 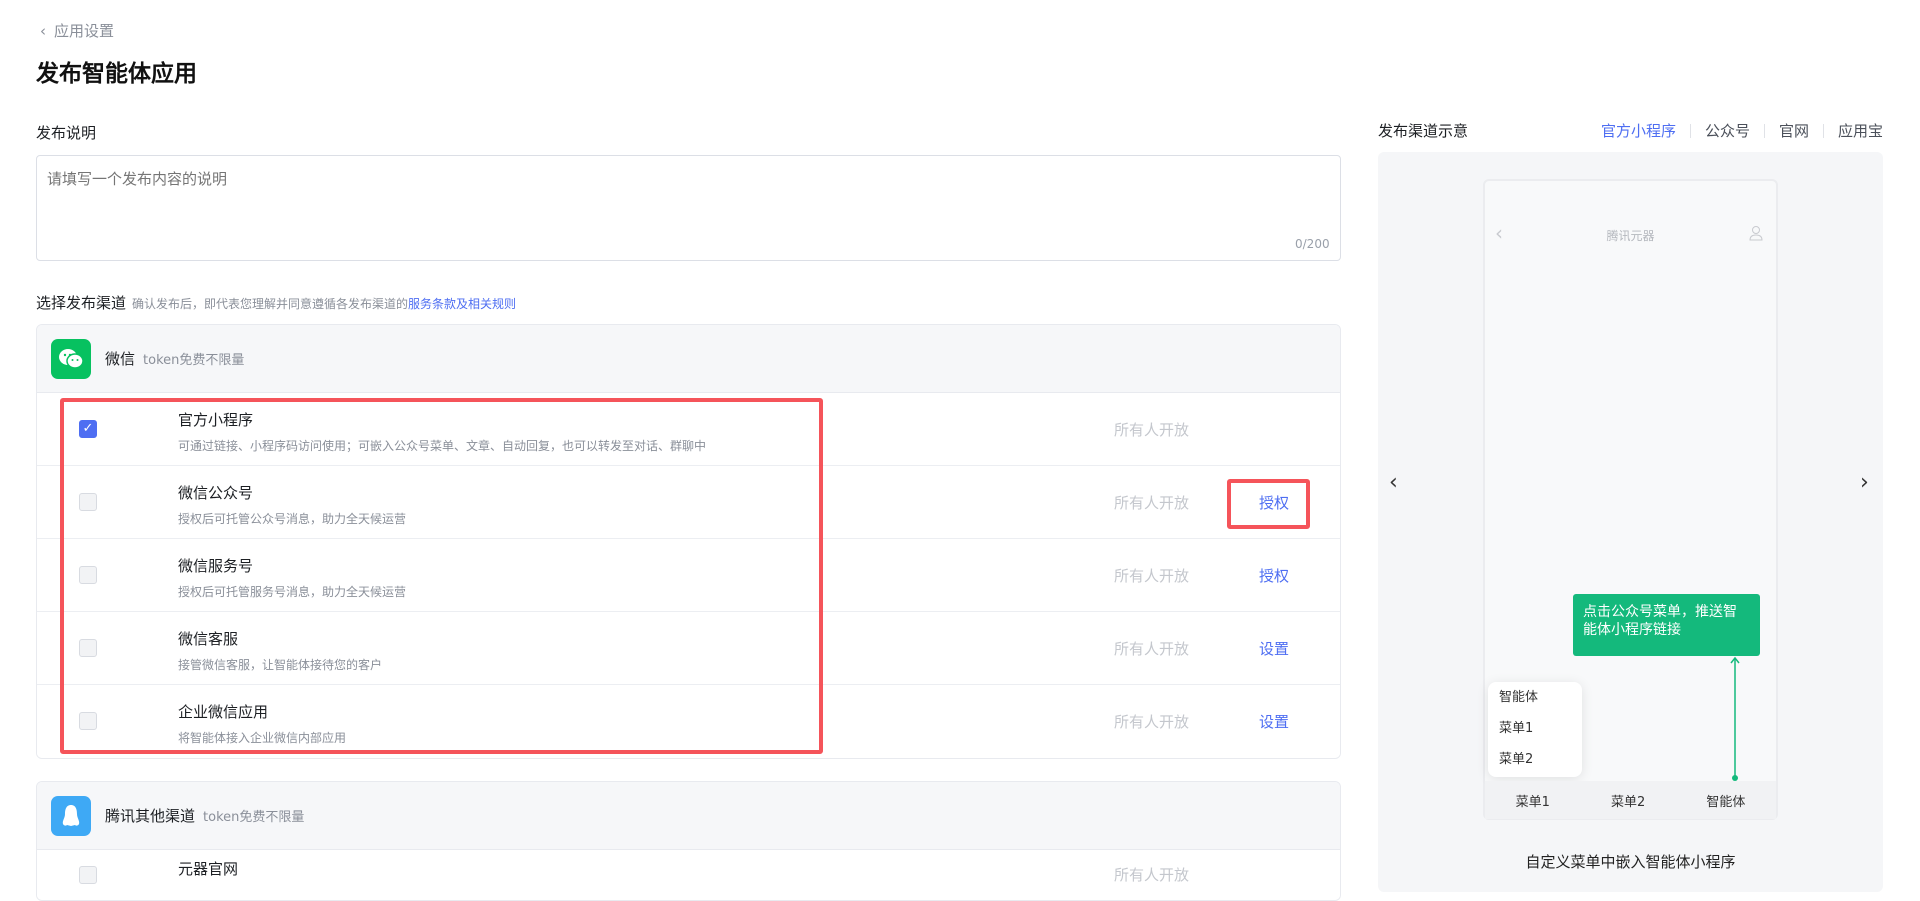 I want to click on user-icon, so click(x=1756, y=235).